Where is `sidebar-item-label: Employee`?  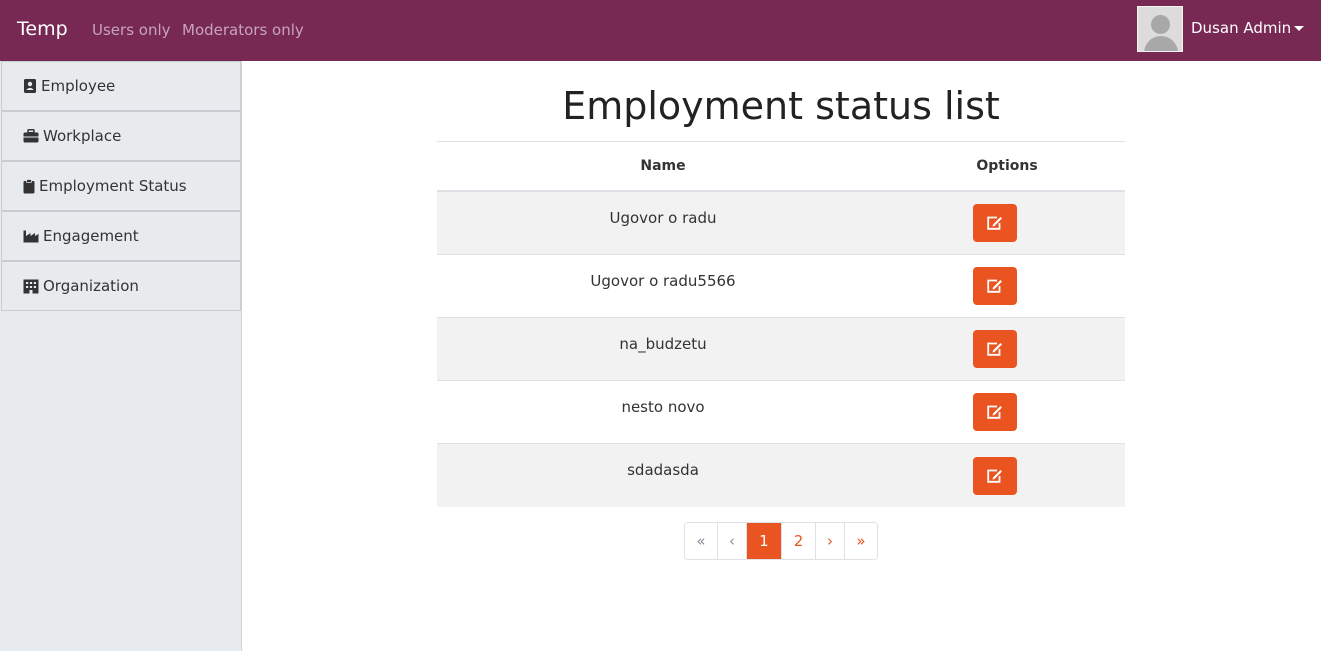 sidebar-item-label: Employee is located at coordinates (78, 86).